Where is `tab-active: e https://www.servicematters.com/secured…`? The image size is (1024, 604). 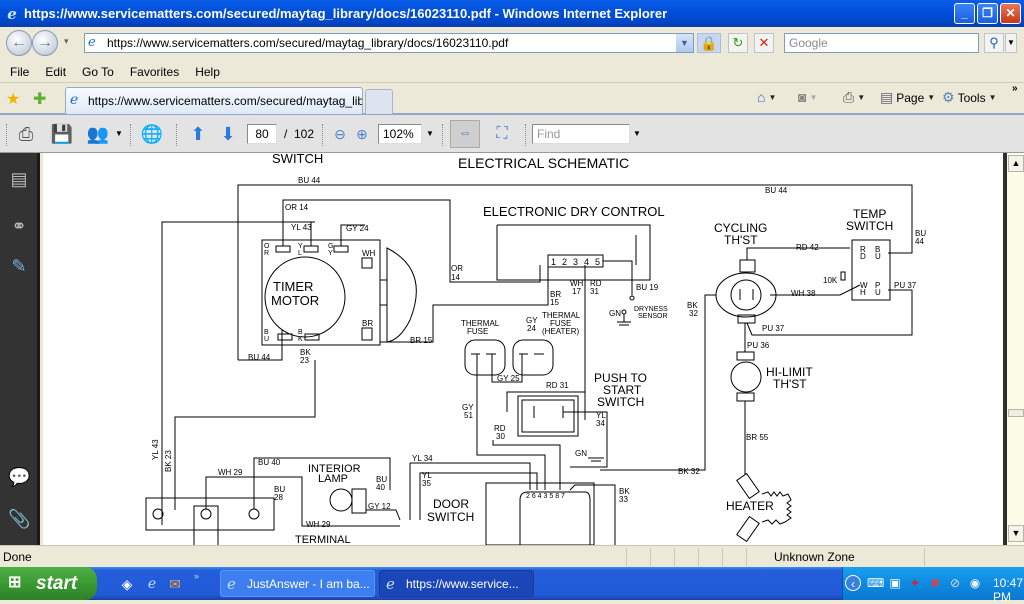 tab-active: e https://www.servicematters.com/secured… is located at coordinates (214, 100).